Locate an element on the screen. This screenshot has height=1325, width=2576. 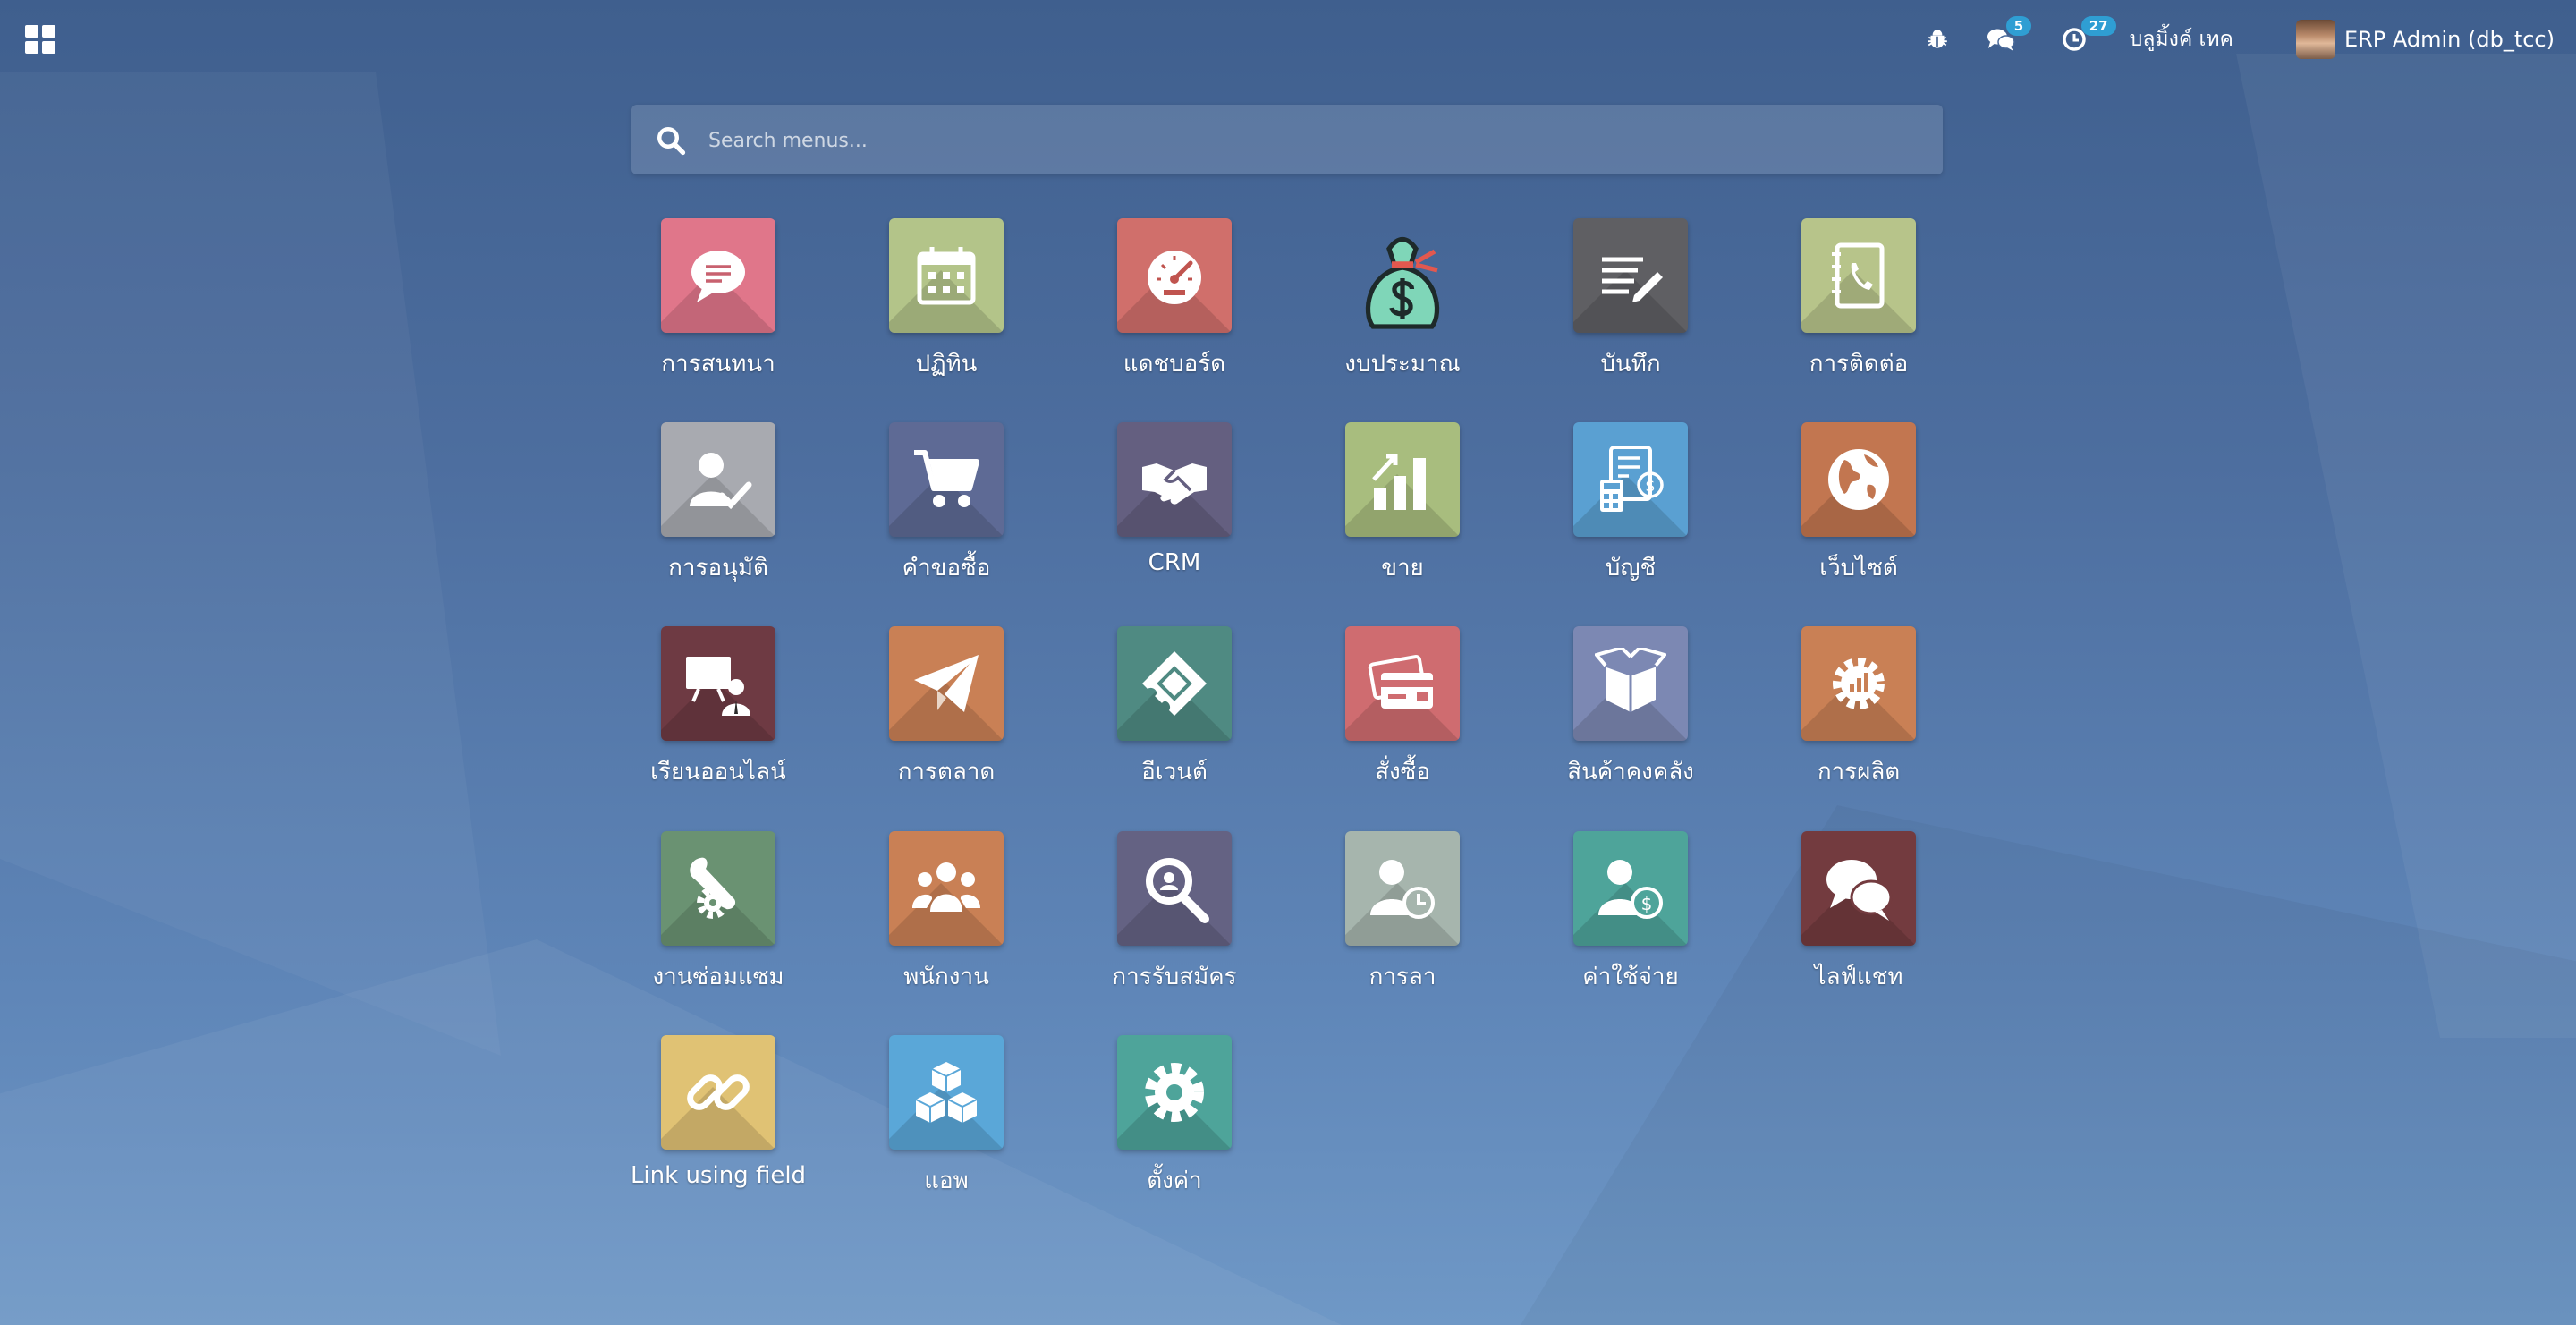
app-label: เรียนออนไลน์ is located at coordinates (718, 772).